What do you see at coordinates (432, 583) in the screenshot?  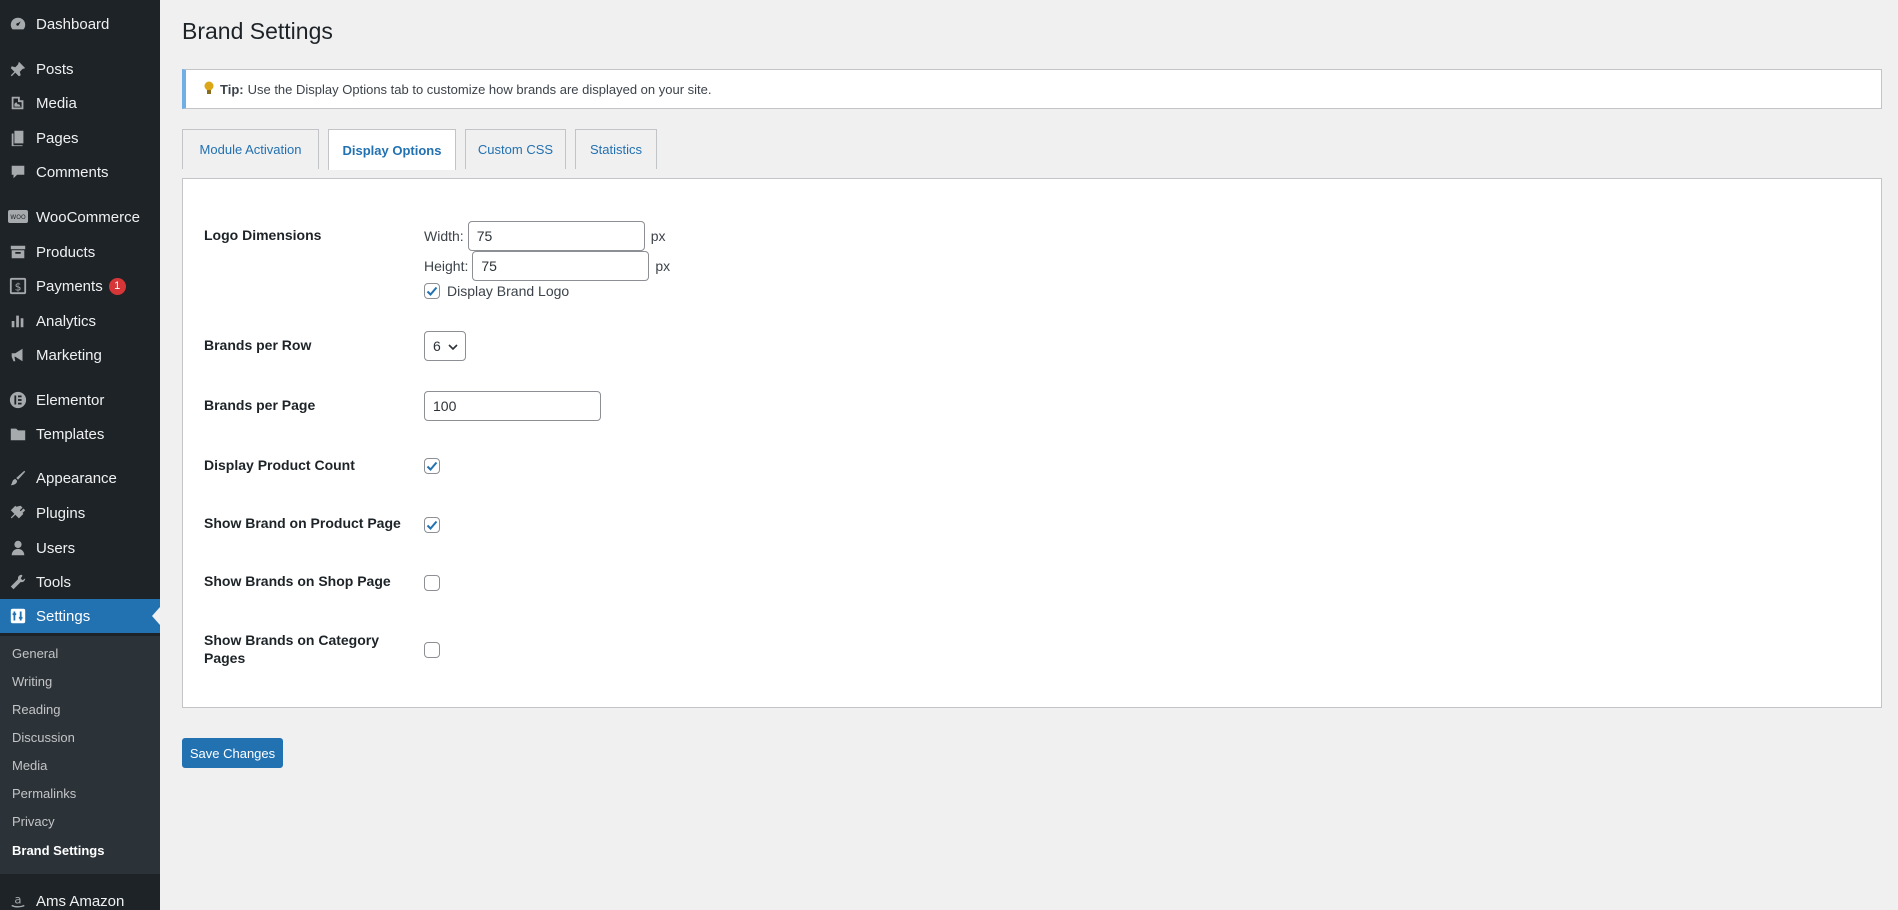 I see `show-brands-shop-page-checkbox` at bounding box center [432, 583].